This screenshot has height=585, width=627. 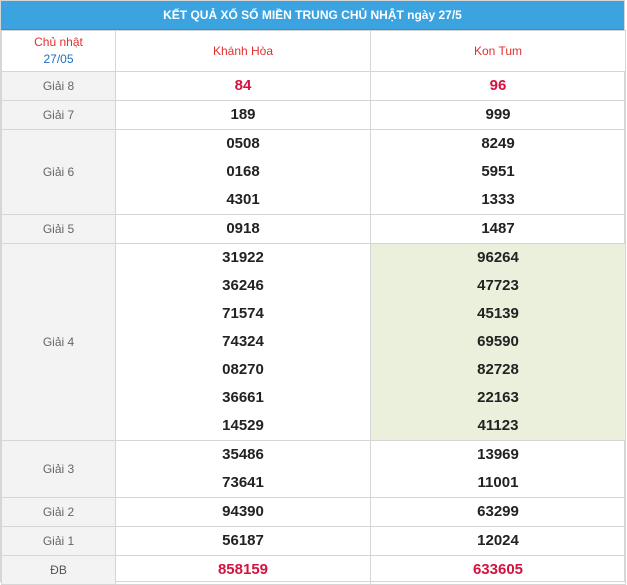 What do you see at coordinates (243, 313) in the screenshot?
I see `result-number: 71574` at bounding box center [243, 313].